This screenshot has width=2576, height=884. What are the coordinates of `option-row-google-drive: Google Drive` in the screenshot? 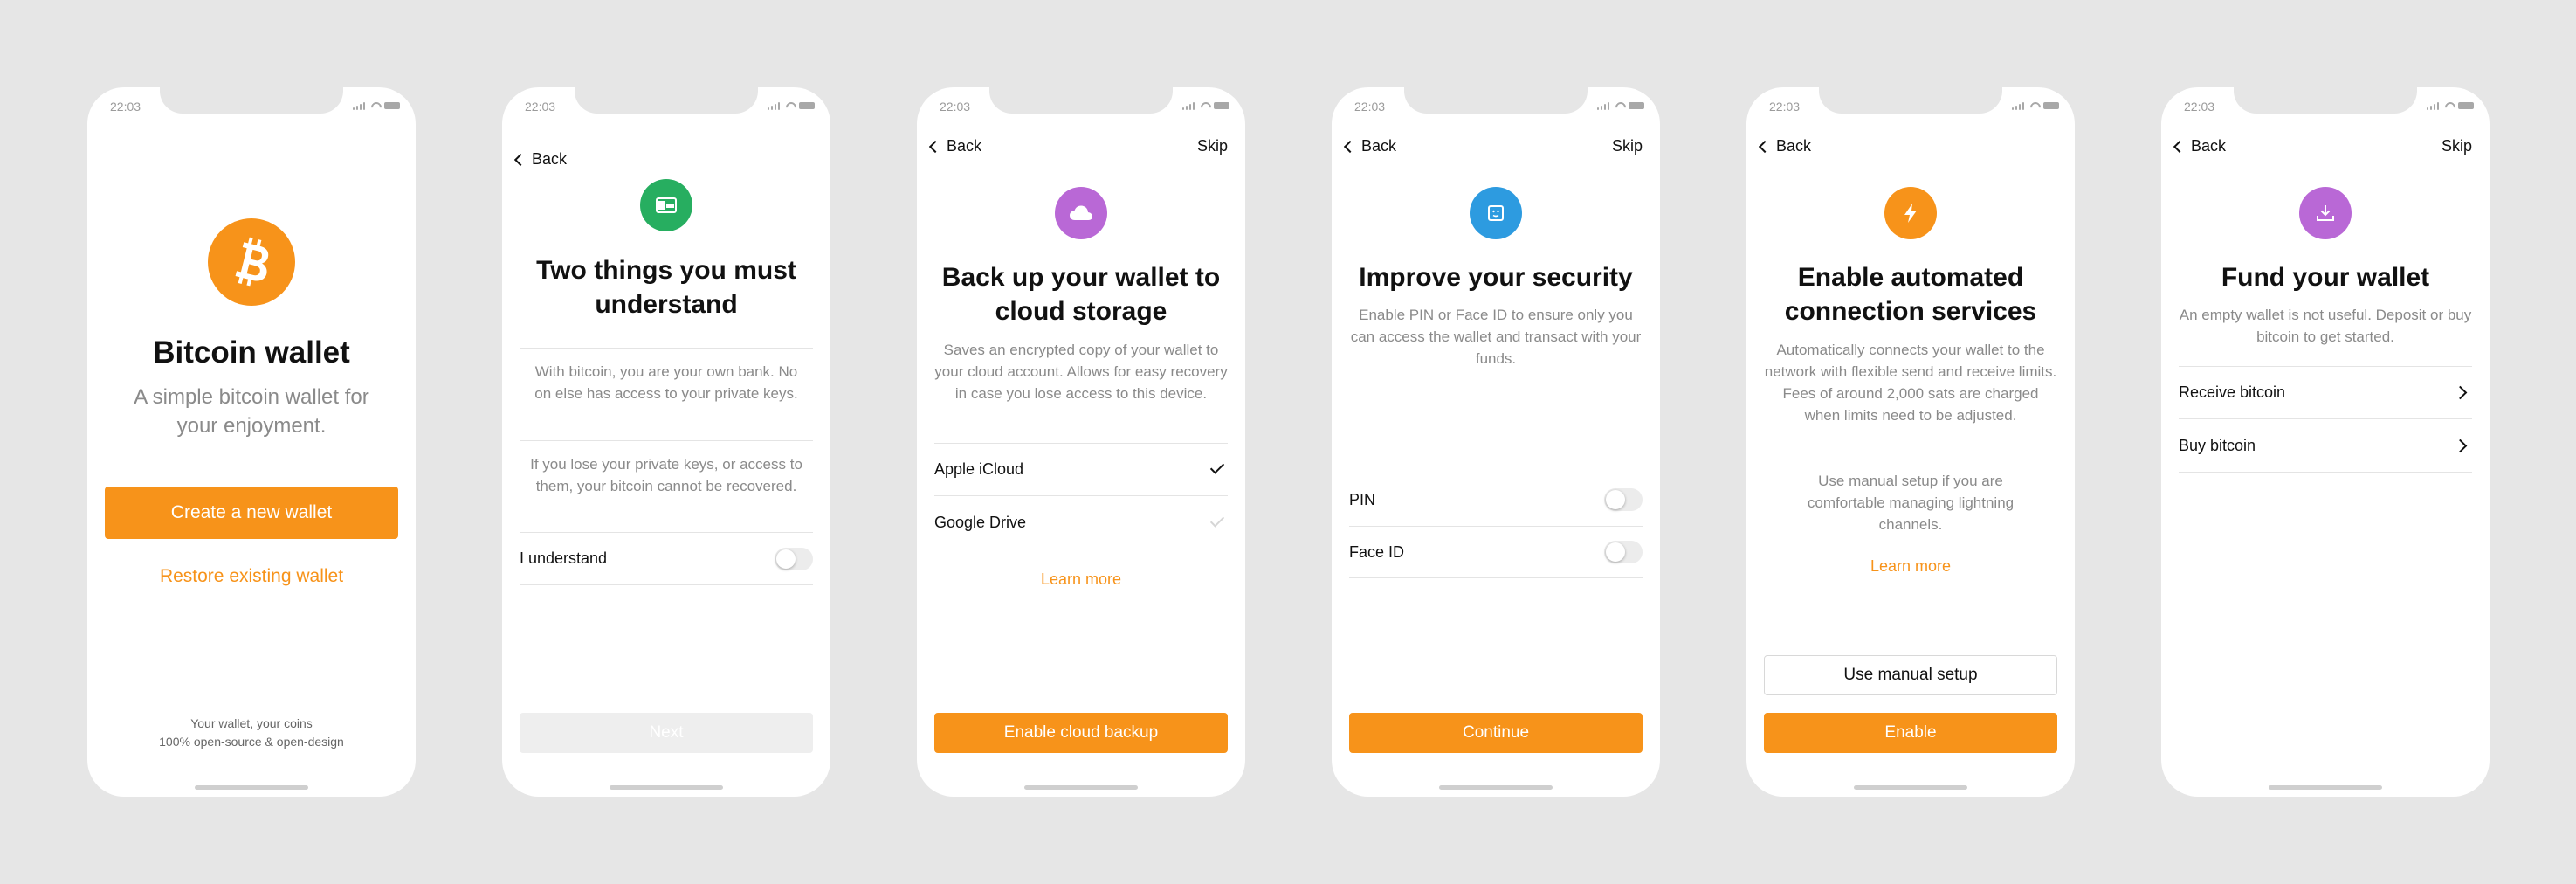 It's located at (1081, 522).